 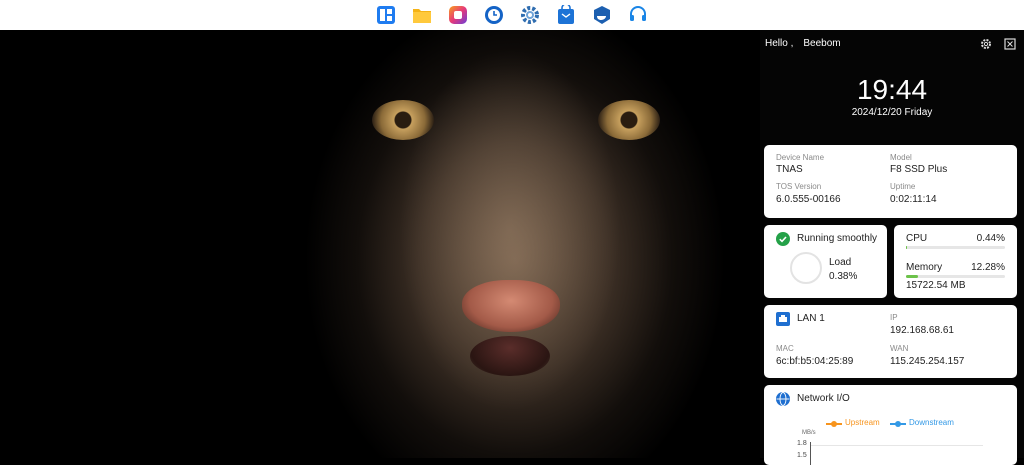 I want to click on support-headset-icon, so click(x=638, y=15).